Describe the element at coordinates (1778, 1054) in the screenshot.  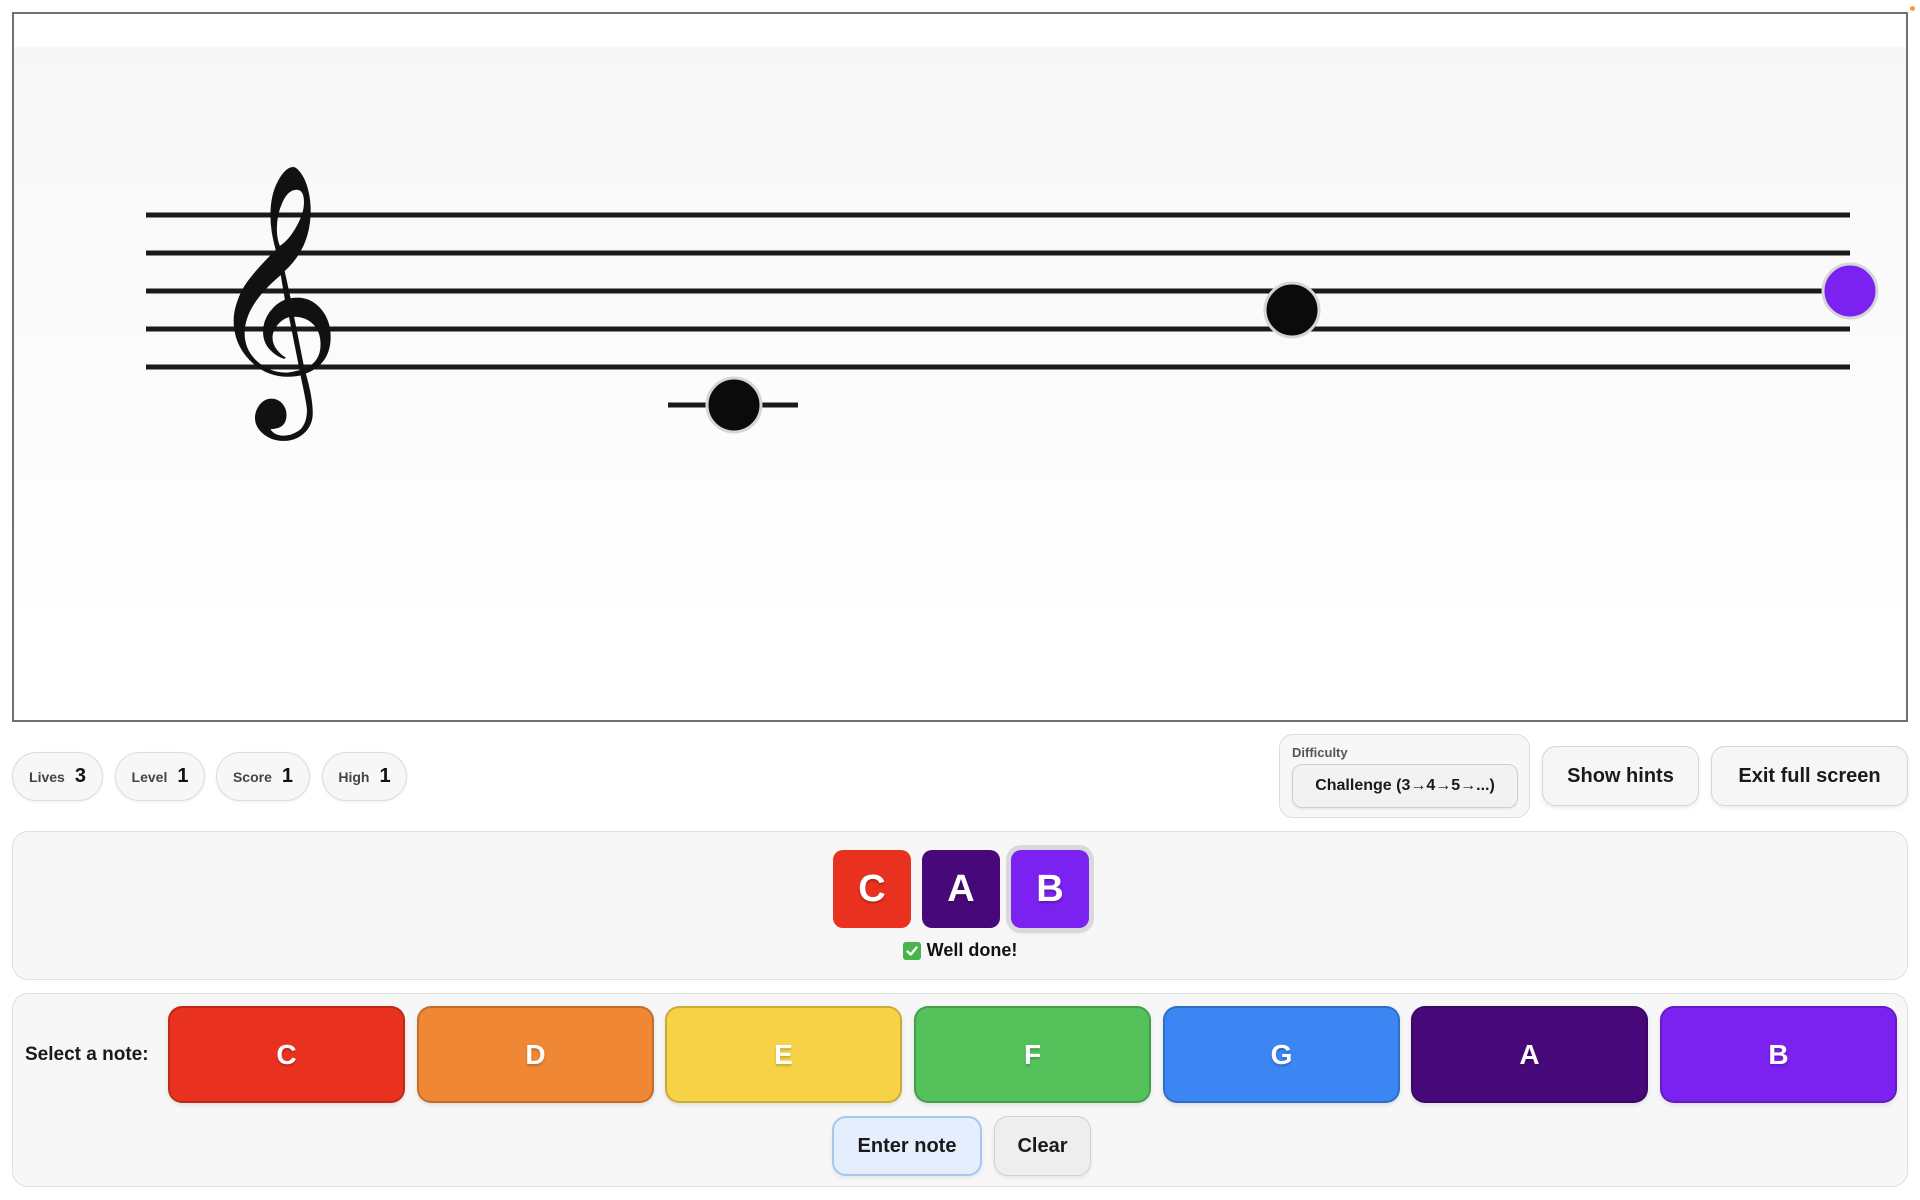
I see `note-button-b: B` at that location.